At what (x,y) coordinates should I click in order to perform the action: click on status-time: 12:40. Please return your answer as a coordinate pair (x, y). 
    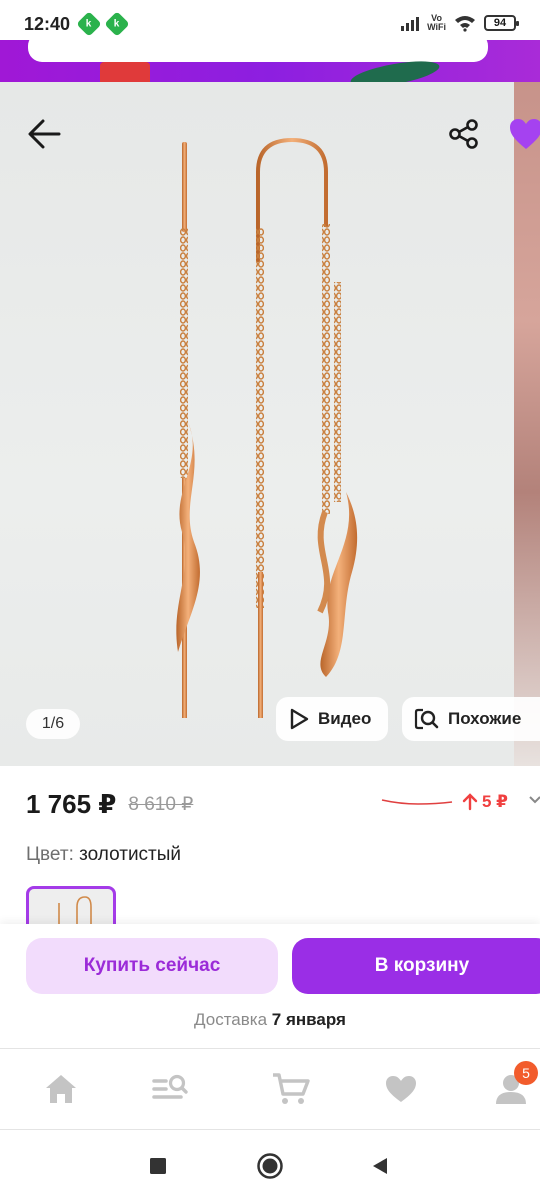
    Looking at the image, I should click on (47, 23).